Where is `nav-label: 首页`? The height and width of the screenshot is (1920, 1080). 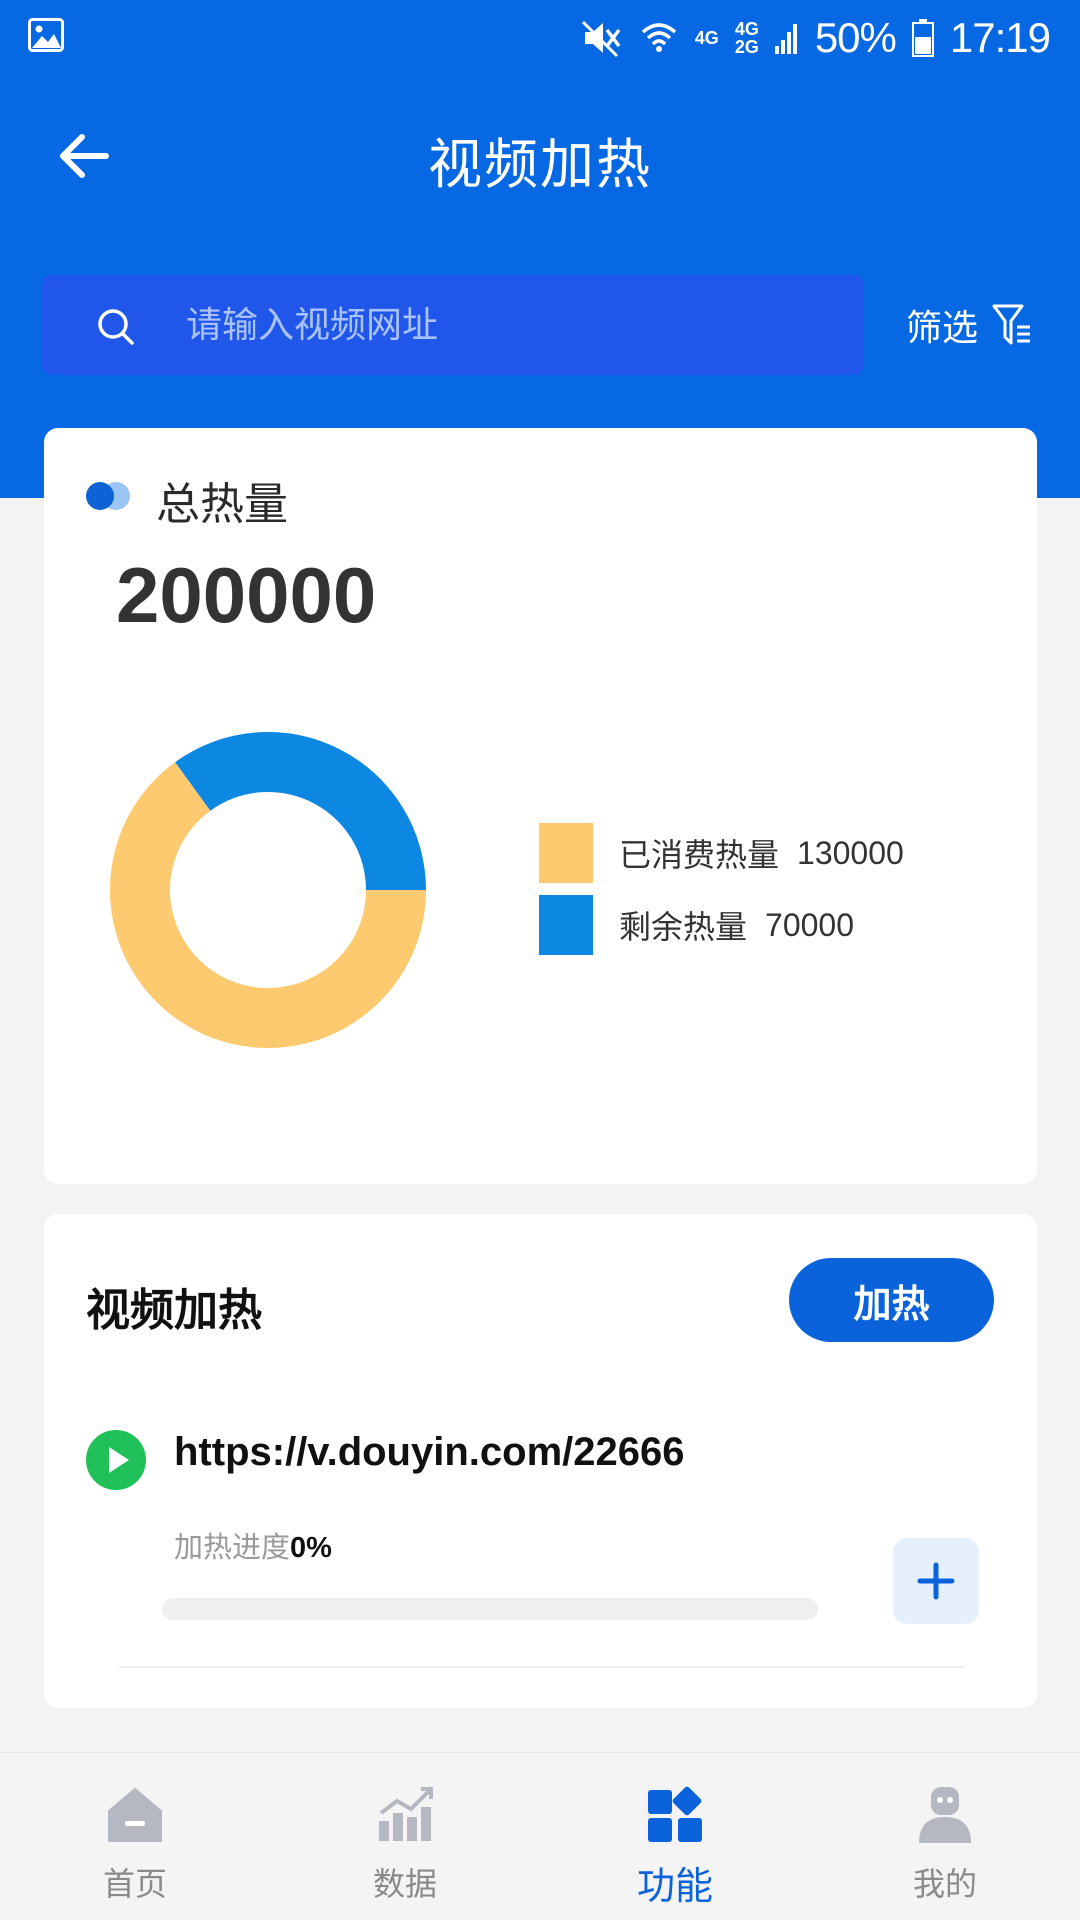
nav-label: 首页 is located at coordinates (134, 1884).